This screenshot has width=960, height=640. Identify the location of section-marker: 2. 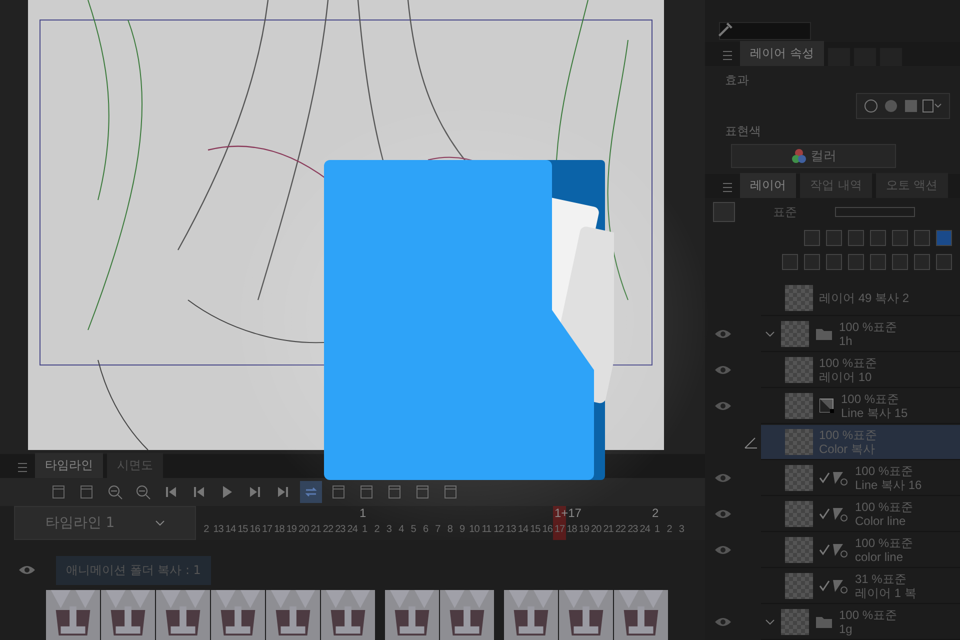
(655, 513).